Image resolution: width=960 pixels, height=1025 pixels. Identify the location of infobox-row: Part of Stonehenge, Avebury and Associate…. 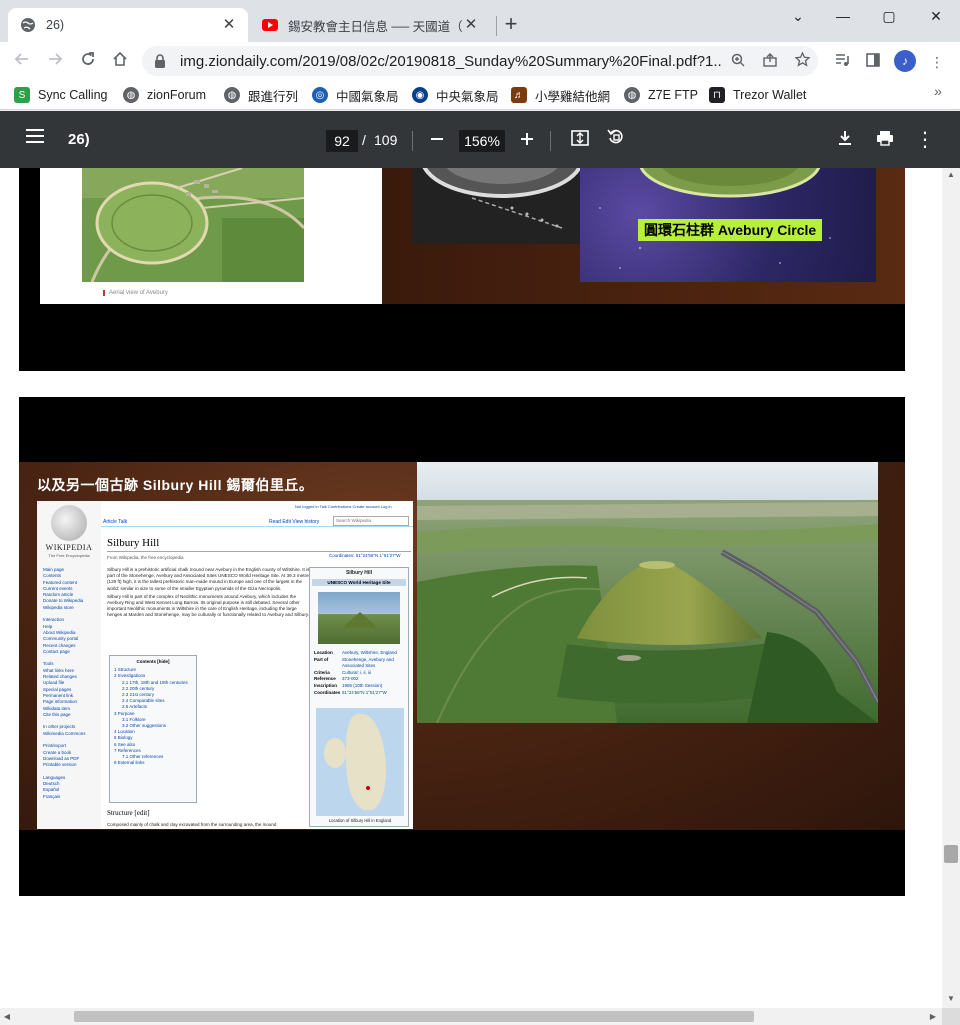
(361, 663).